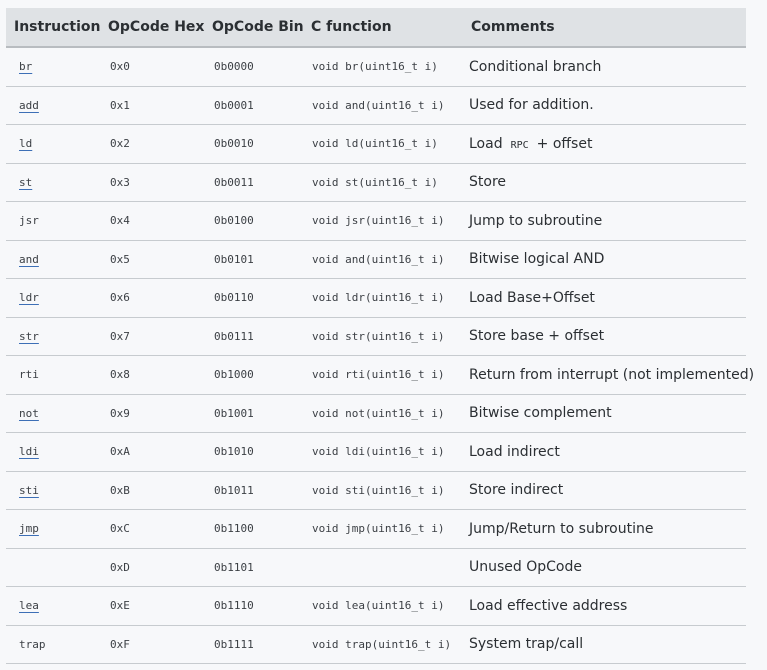 The height and width of the screenshot is (670, 767). Describe the element at coordinates (29, 528) in the screenshot. I see `instruction-link: jmp` at that location.